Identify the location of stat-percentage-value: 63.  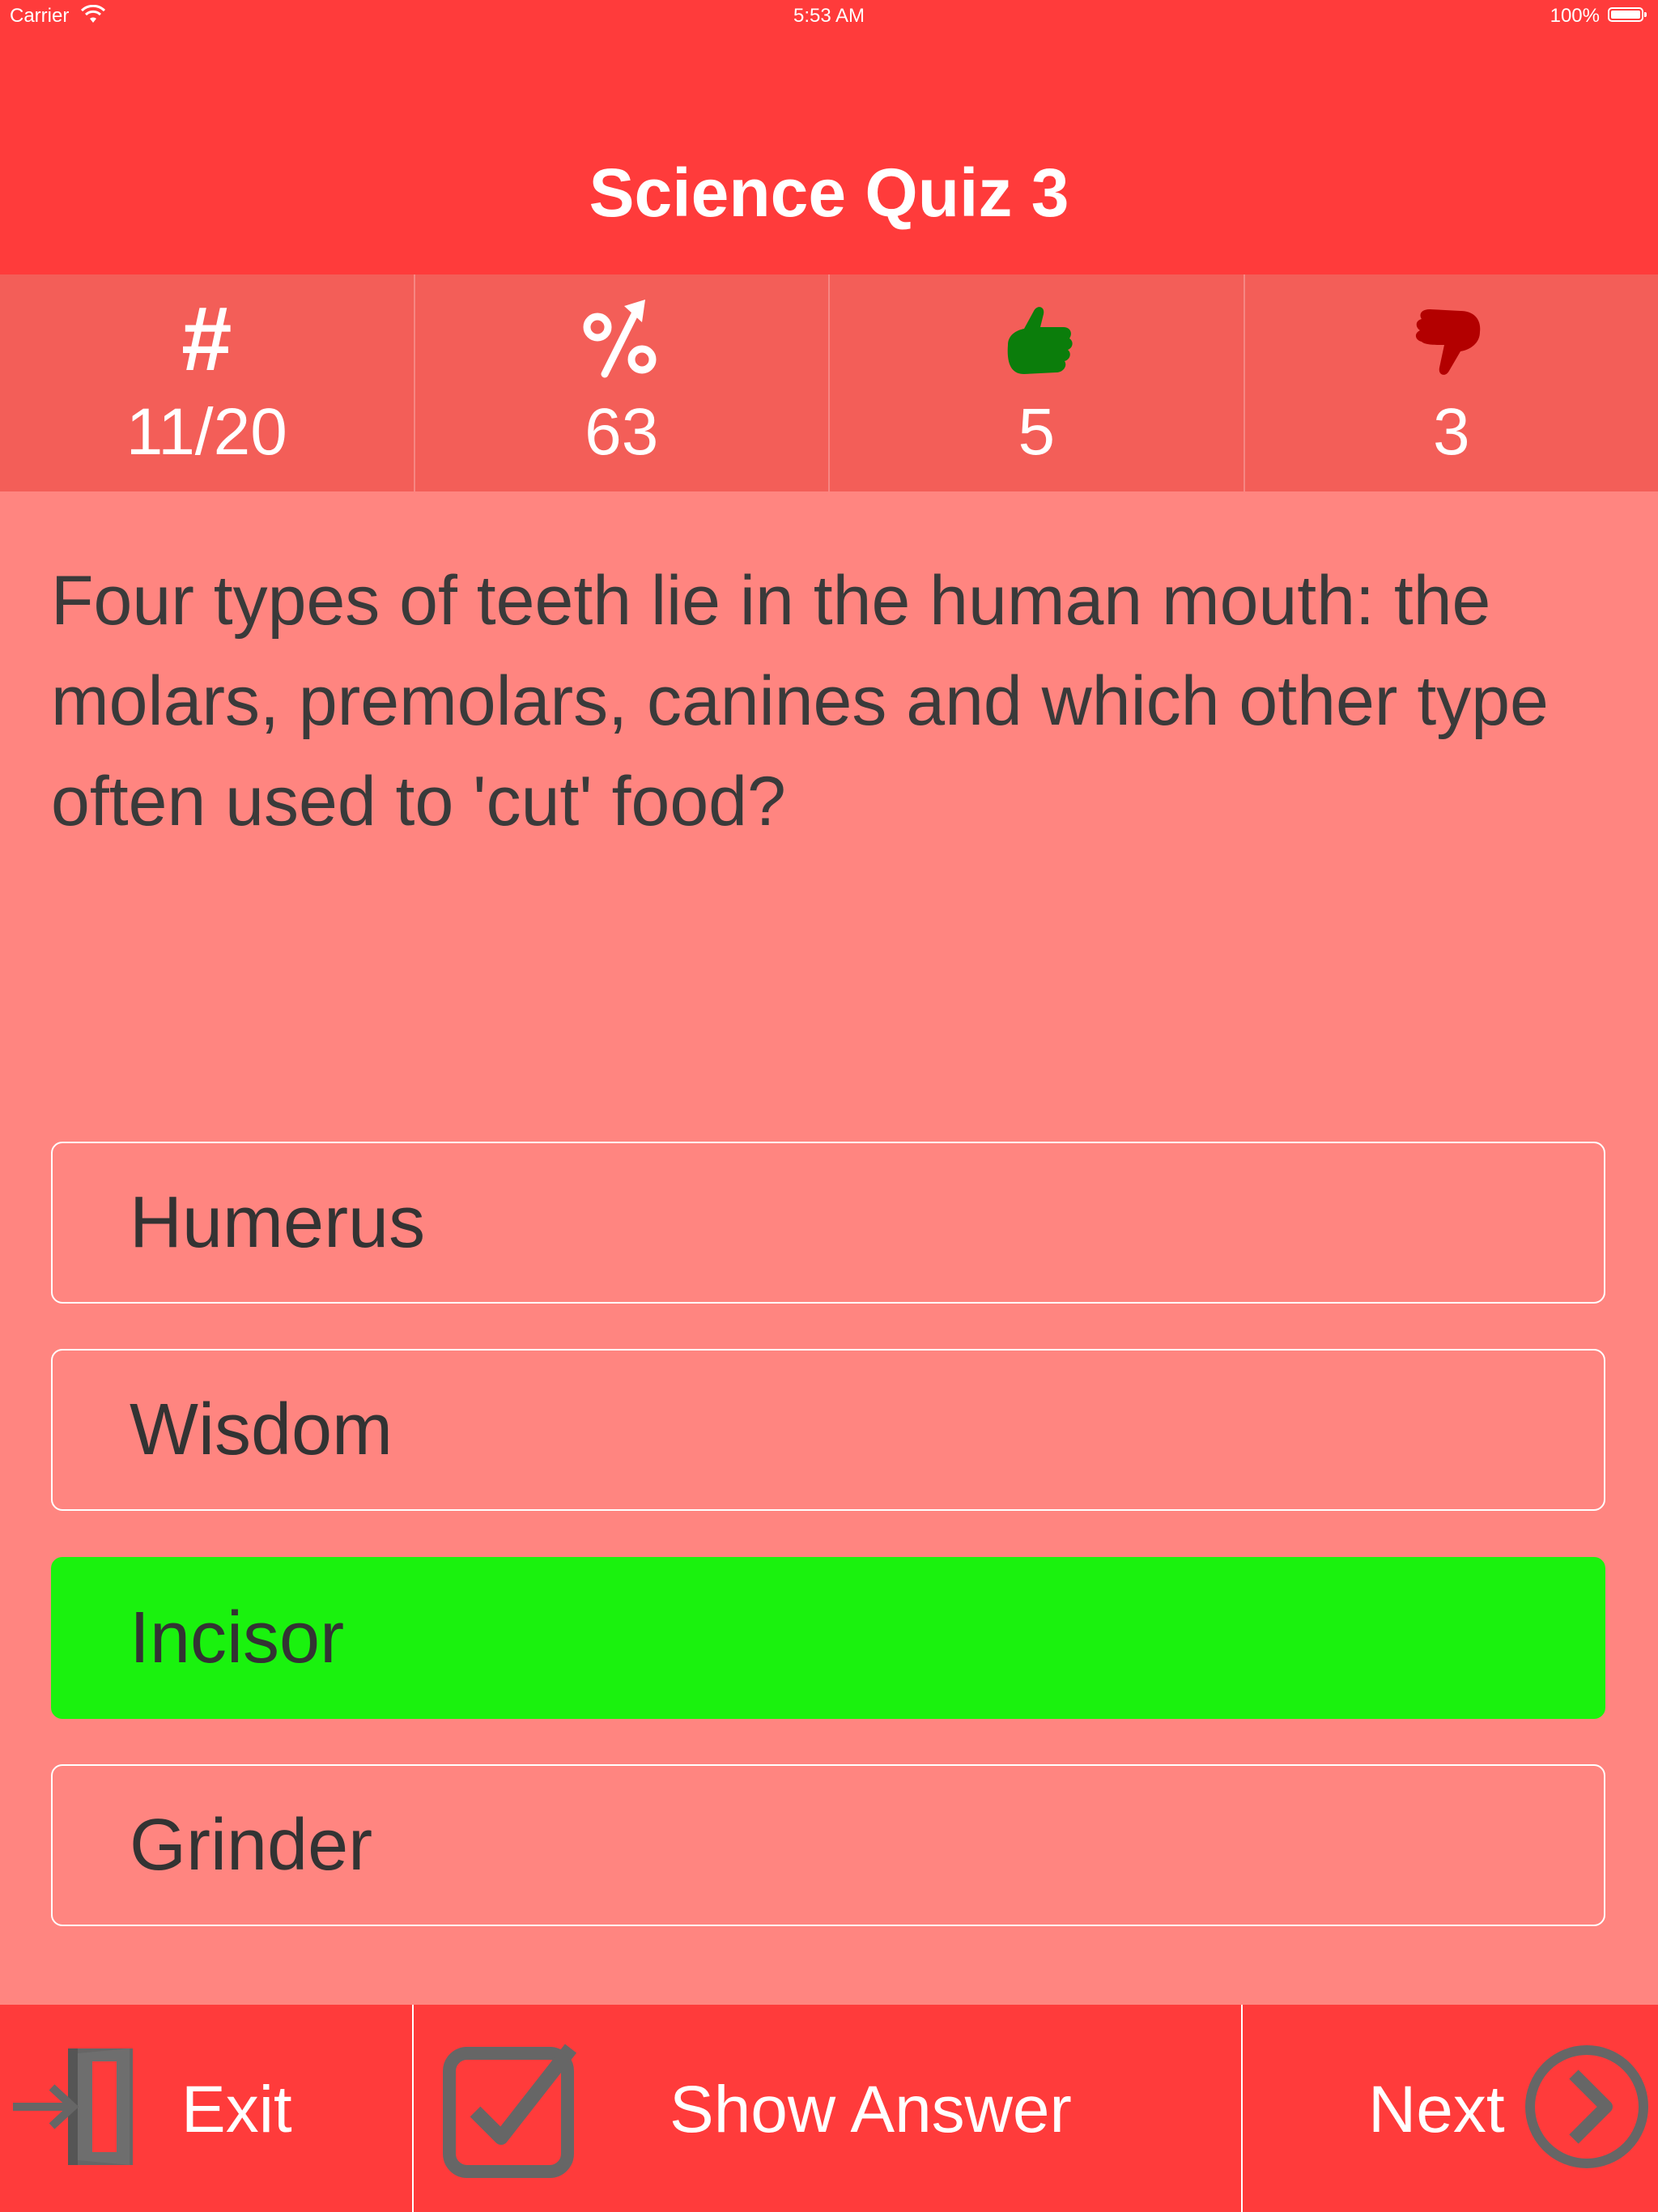
(622, 432).